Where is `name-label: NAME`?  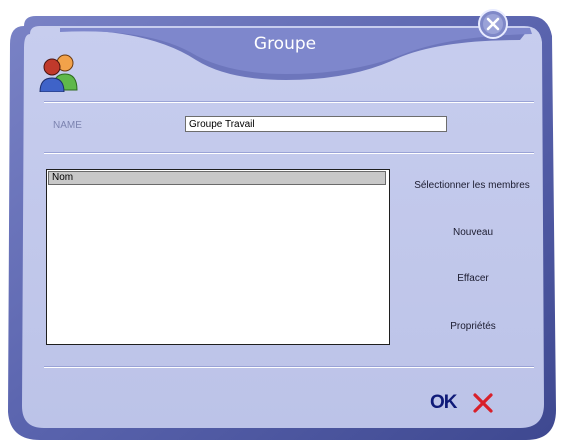 name-label: NAME is located at coordinates (67, 125).